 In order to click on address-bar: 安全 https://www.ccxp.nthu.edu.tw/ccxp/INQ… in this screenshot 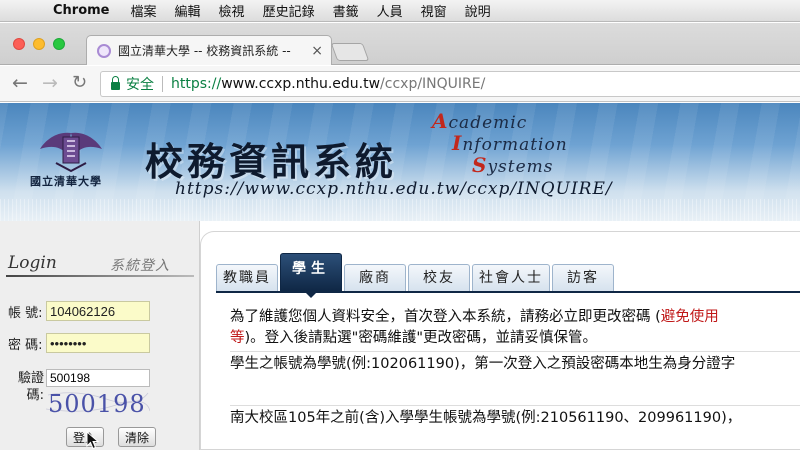, I will do `click(450, 84)`.